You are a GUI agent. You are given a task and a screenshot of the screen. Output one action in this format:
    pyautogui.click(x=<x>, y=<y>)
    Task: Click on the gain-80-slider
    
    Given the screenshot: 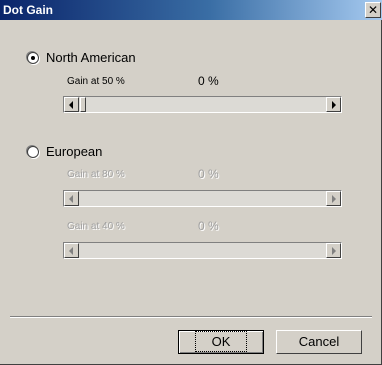 What is the action you would take?
    pyautogui.click(x=202, y=198)
    